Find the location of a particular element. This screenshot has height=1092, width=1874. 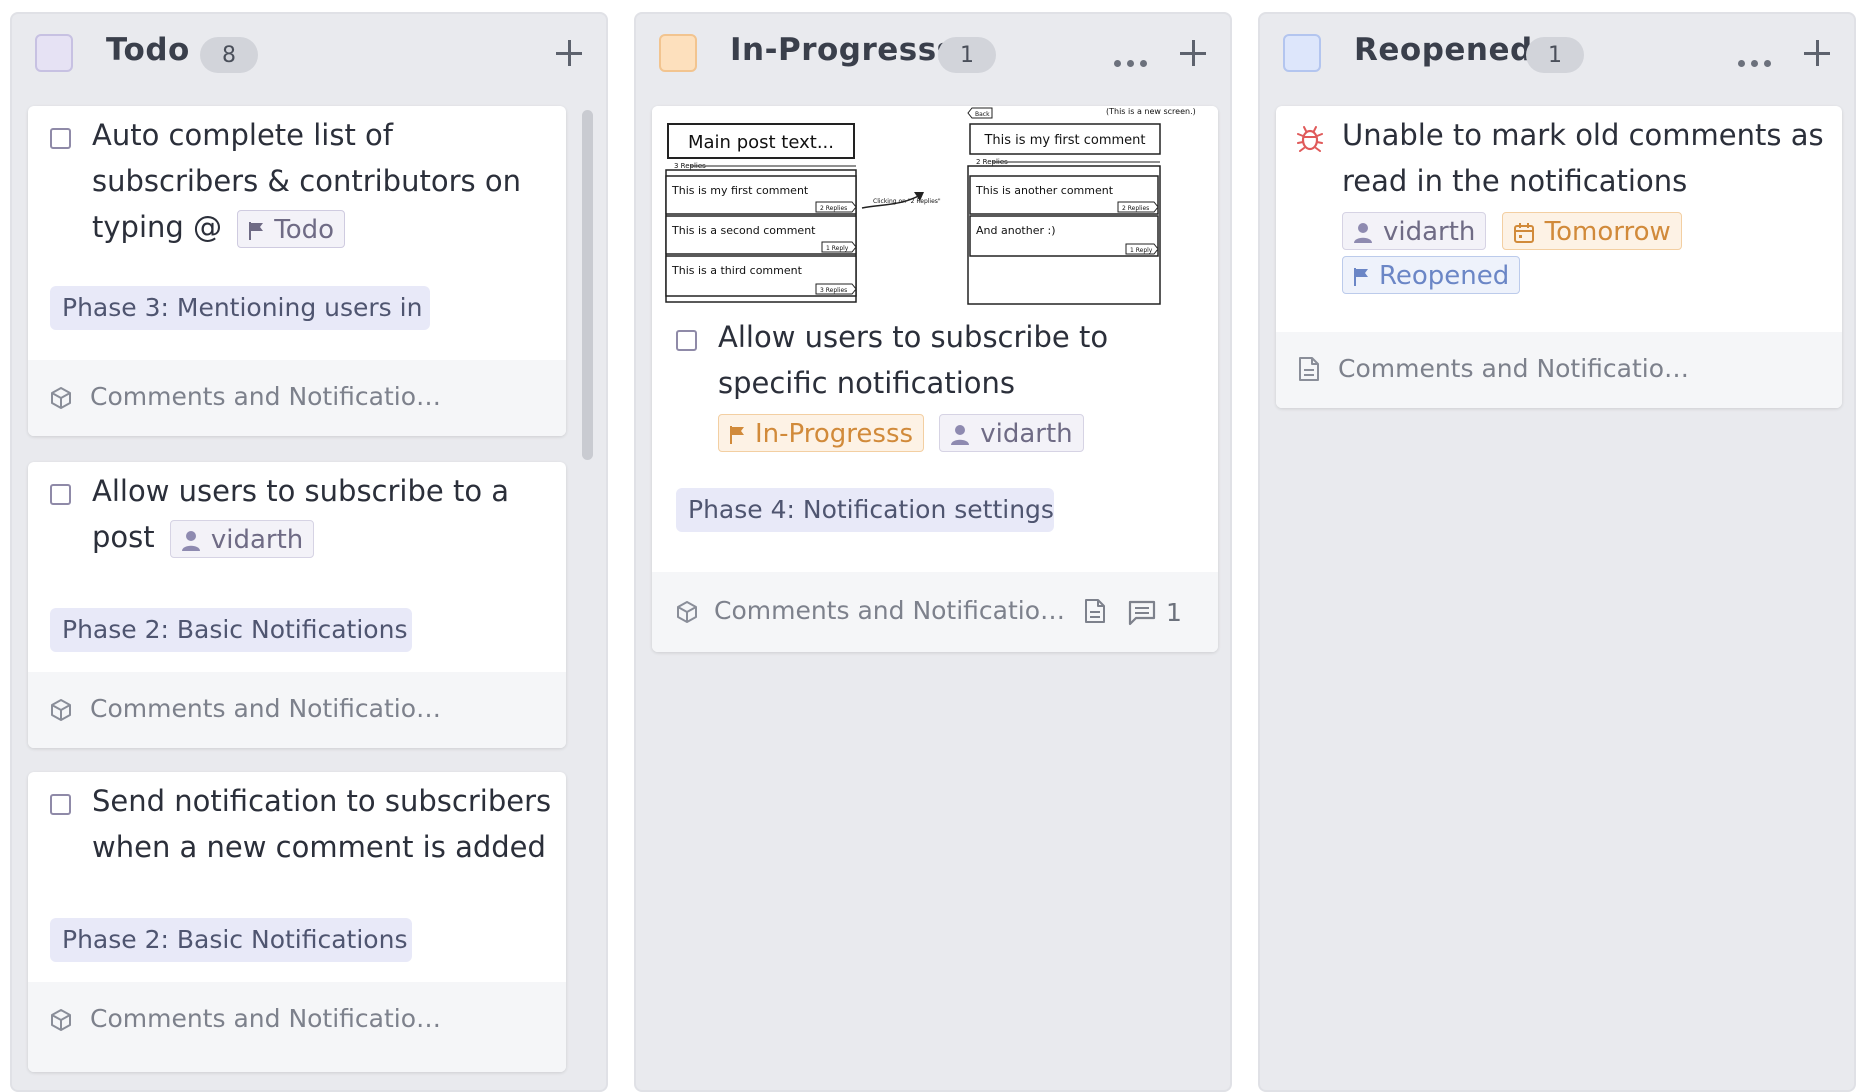

card-title-text: post is located at coordinates (123, 537).